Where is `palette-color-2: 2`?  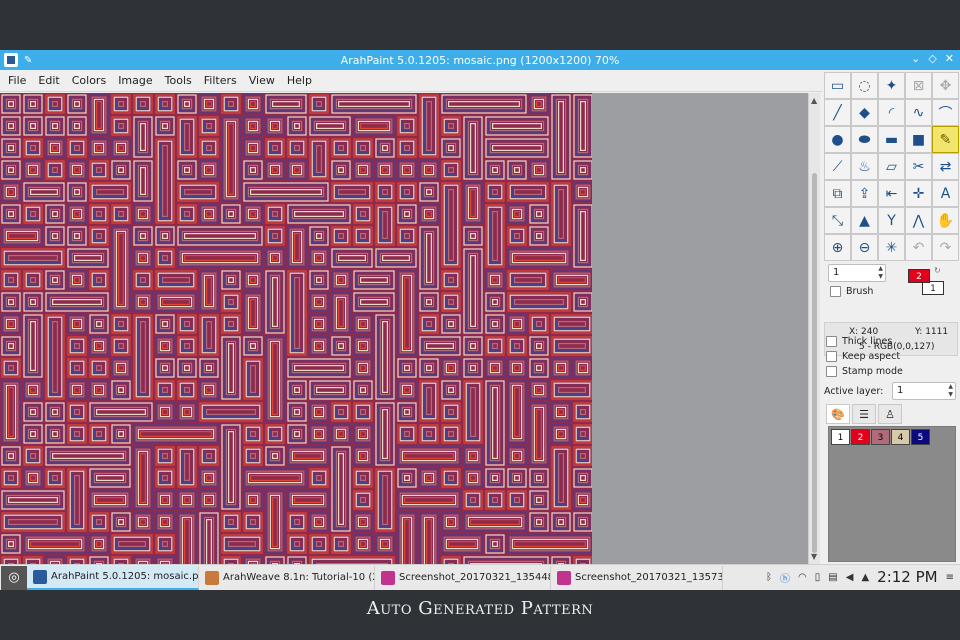
palette-color-2: 2 is located at coordinates (860, 437).